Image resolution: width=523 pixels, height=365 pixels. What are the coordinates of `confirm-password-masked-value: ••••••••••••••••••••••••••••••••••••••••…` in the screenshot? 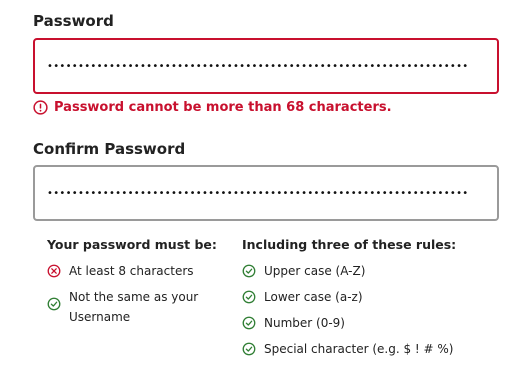 It's located at (258, 193).